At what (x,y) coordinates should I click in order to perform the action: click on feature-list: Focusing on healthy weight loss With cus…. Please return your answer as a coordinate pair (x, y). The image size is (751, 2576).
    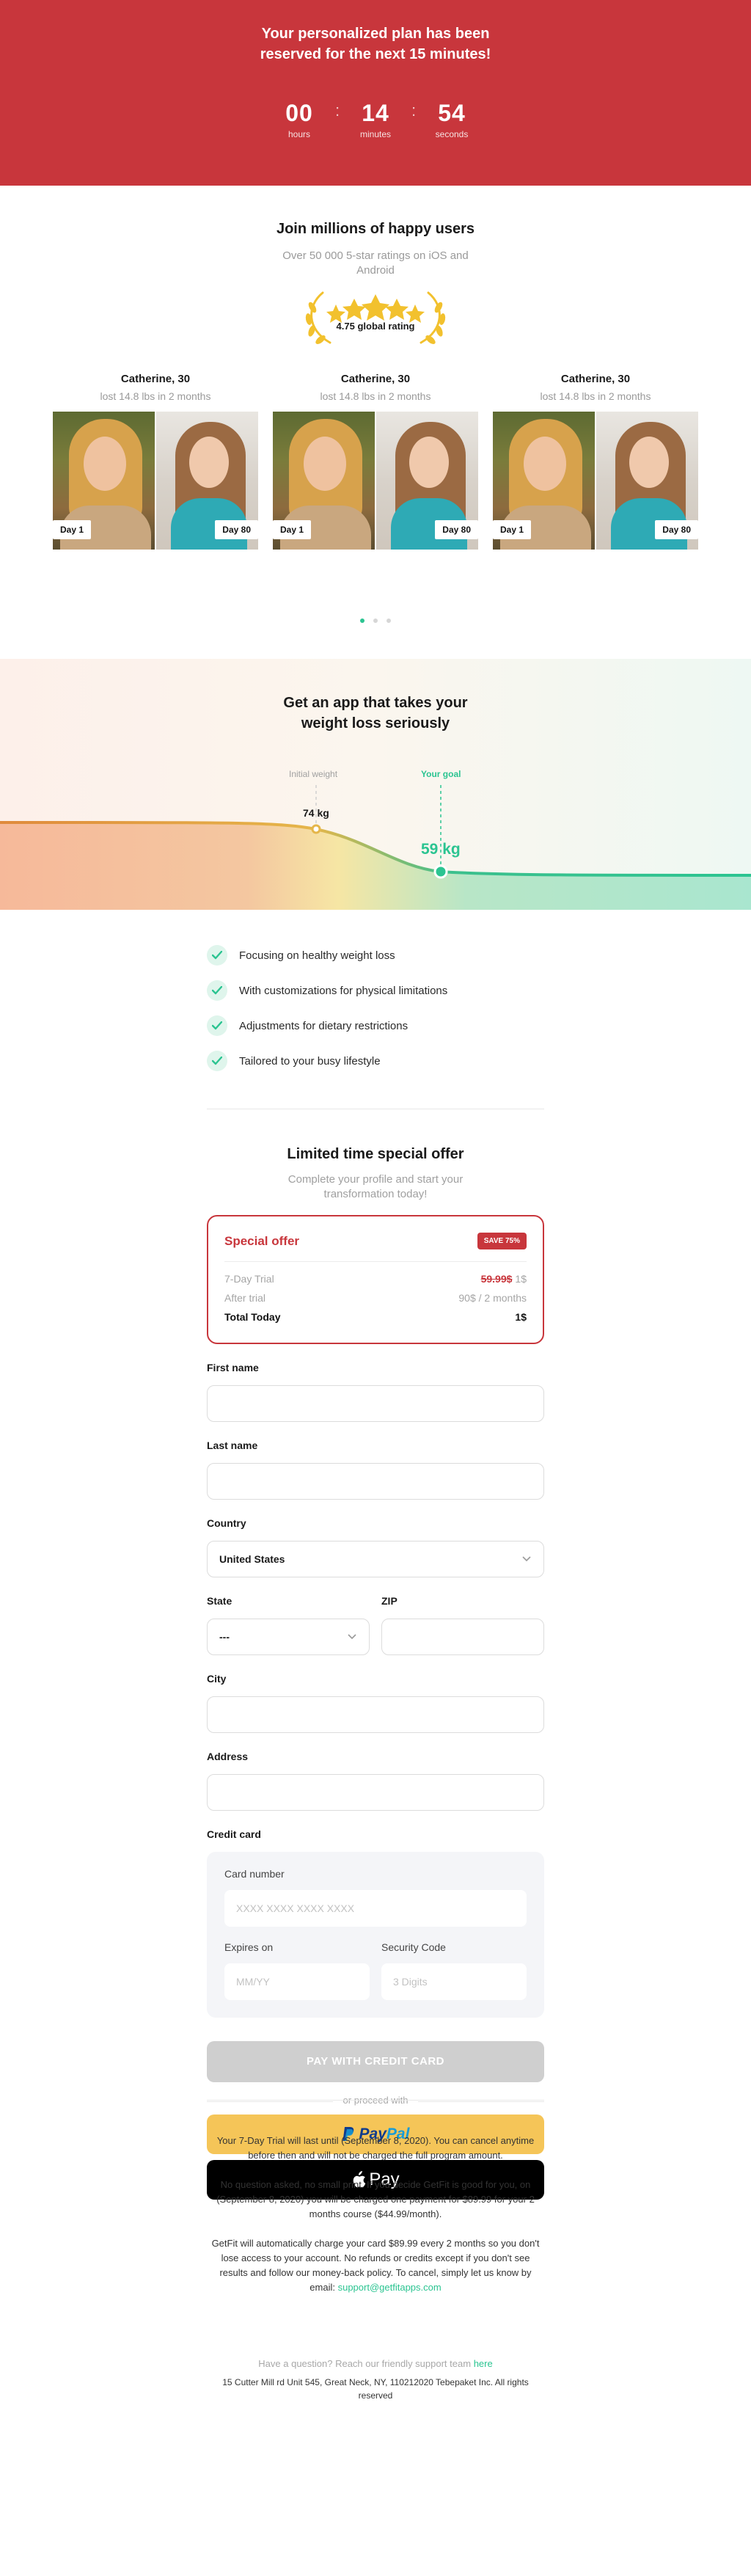
    Looking at the image, I should click on (327, 1008).